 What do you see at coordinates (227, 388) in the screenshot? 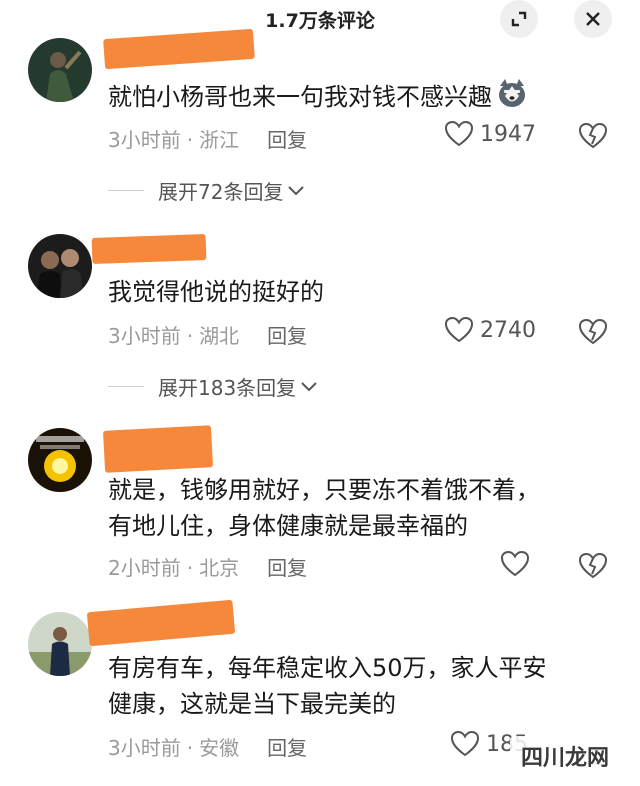
I see `expand-replies-label: 展开183条回复` at bounding box center [227, 388].